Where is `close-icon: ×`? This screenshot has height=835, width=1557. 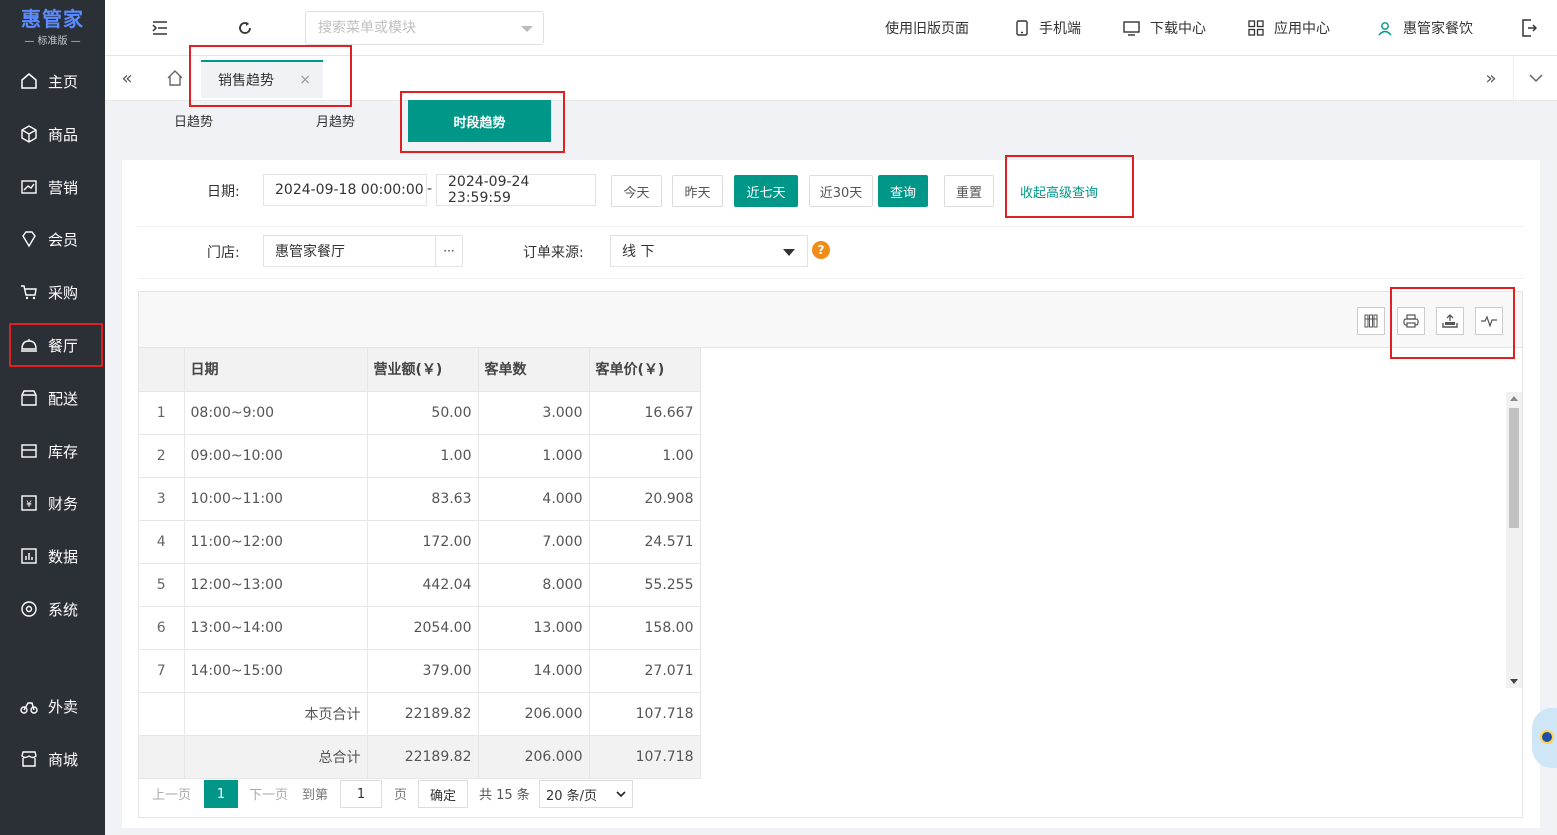
close-icon: × is located at coordinates (305, 80).